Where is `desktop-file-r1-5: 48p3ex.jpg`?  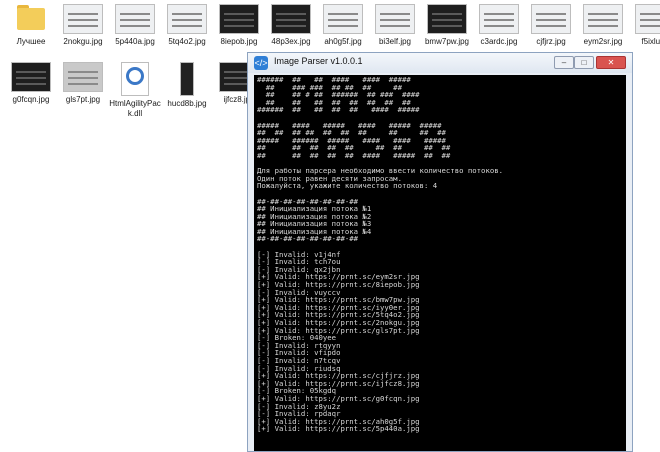
desktop-file-r1-5: 48p3ex.jpg is located at coordinates (291, 25).